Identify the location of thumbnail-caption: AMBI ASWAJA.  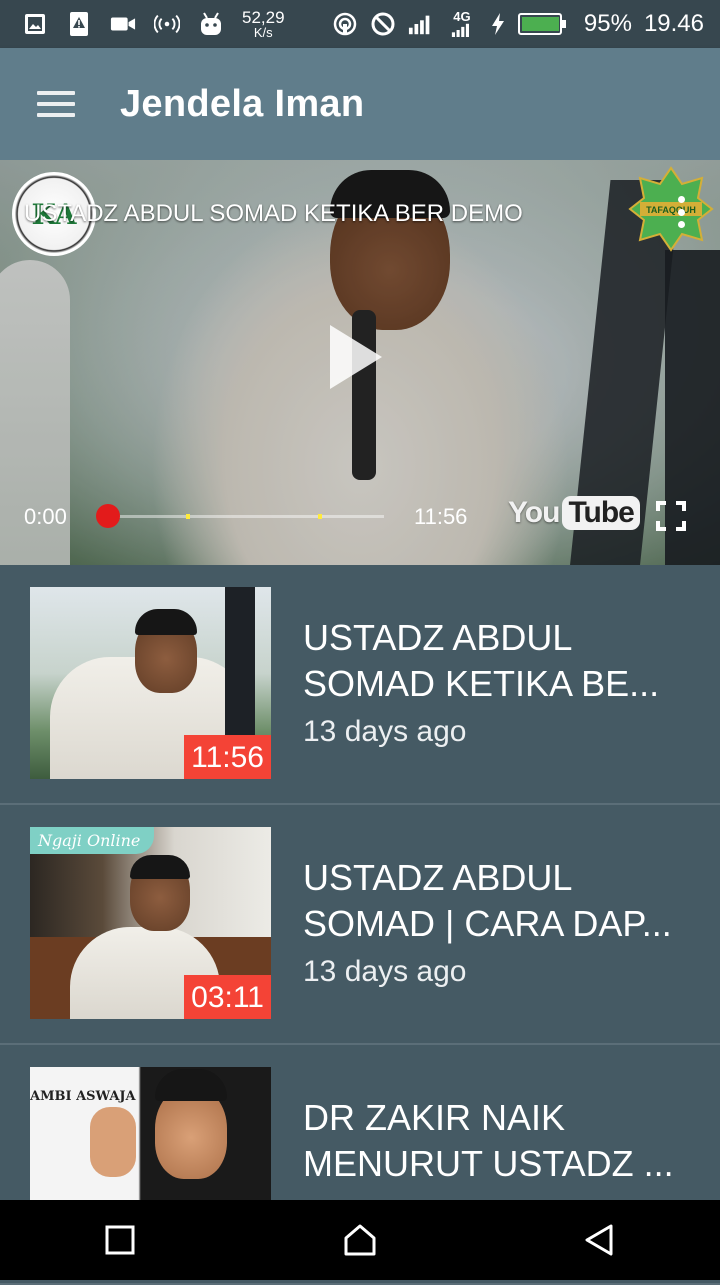
(83, 1096).